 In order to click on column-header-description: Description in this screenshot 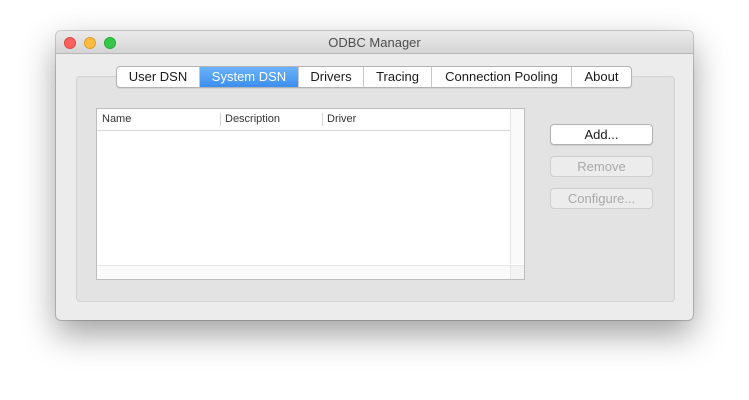, I will do `click(271, 119)`.